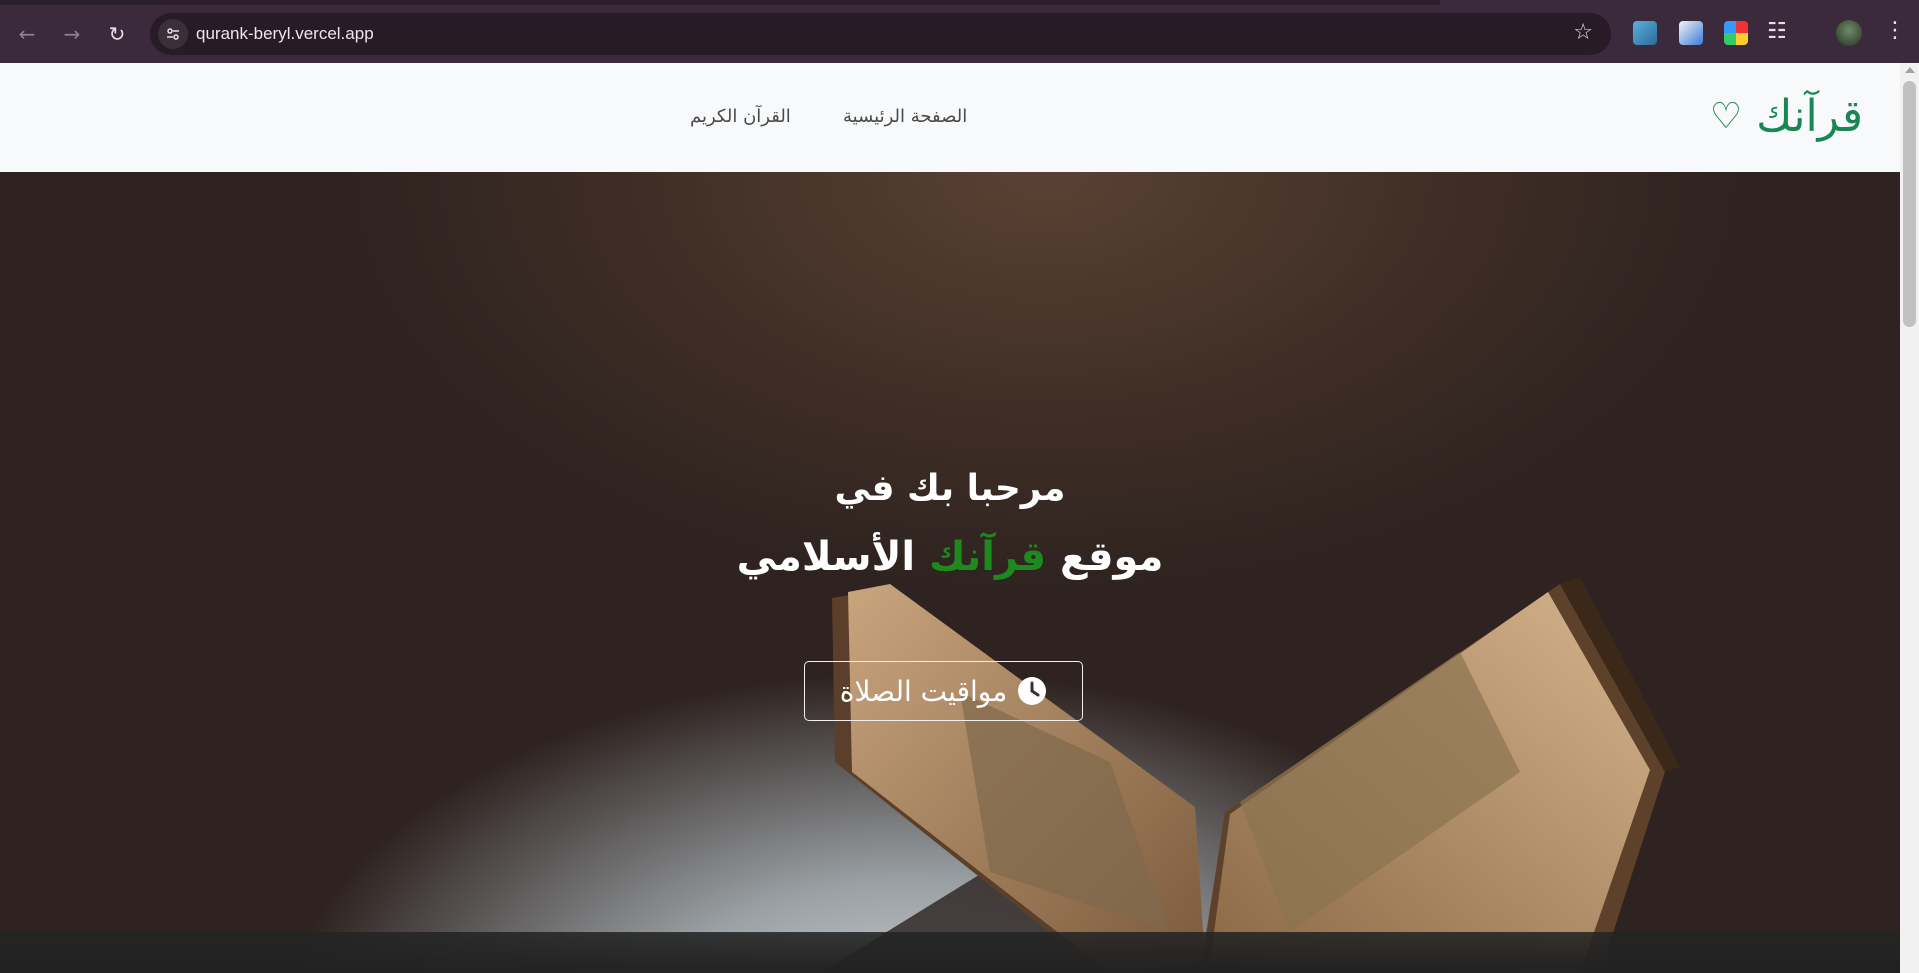 The image size is (1919, 973). What do you see at coordinates (880, 34) in the screenshot?
I see `address-bar: qurank-beryl.vercel.app ☆` at bounding box center [880, 34].